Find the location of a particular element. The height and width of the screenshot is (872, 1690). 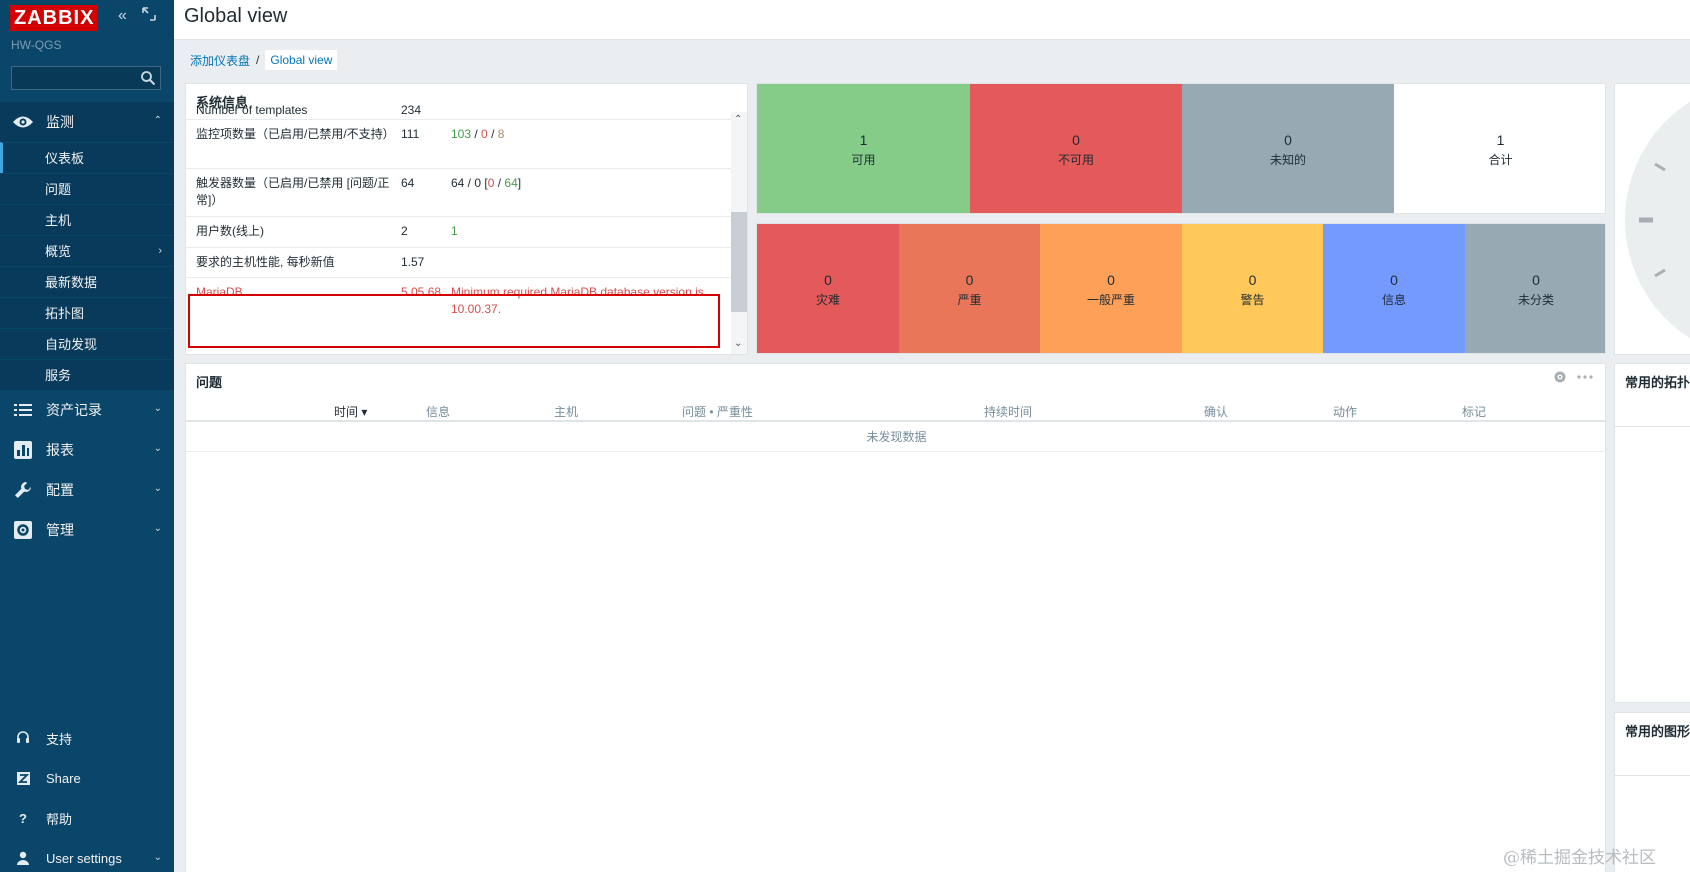

collapse-sidebar-icon: « is located at coordinates (122, 16).